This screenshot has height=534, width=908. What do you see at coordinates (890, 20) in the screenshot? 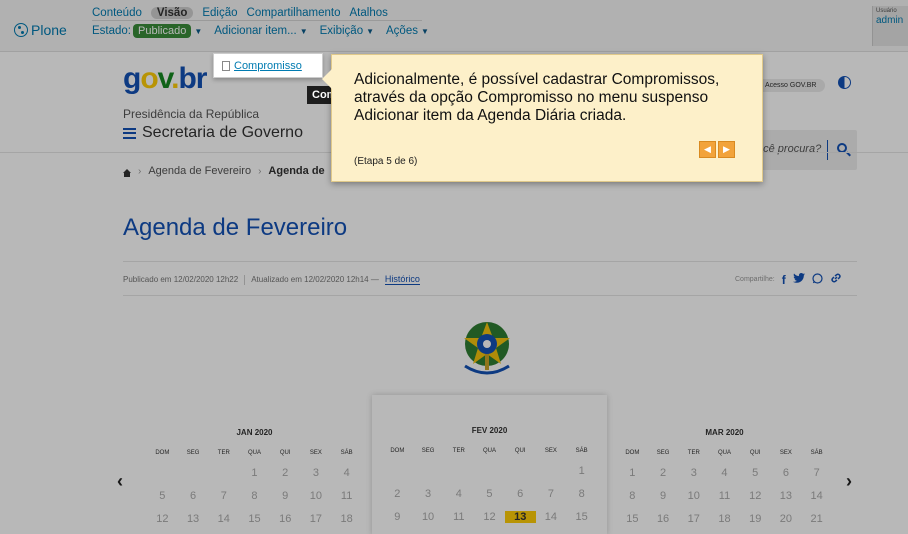
I see `user-name: admin` at bounding box center [890, 20].